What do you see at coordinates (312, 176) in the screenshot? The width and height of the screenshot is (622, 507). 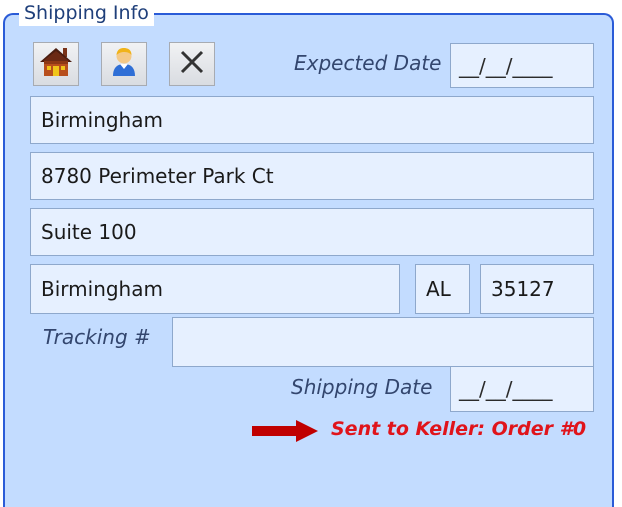 I see `address-line2-field: 8780 Perimeter Park Ct` at bounding box center [312, 176].